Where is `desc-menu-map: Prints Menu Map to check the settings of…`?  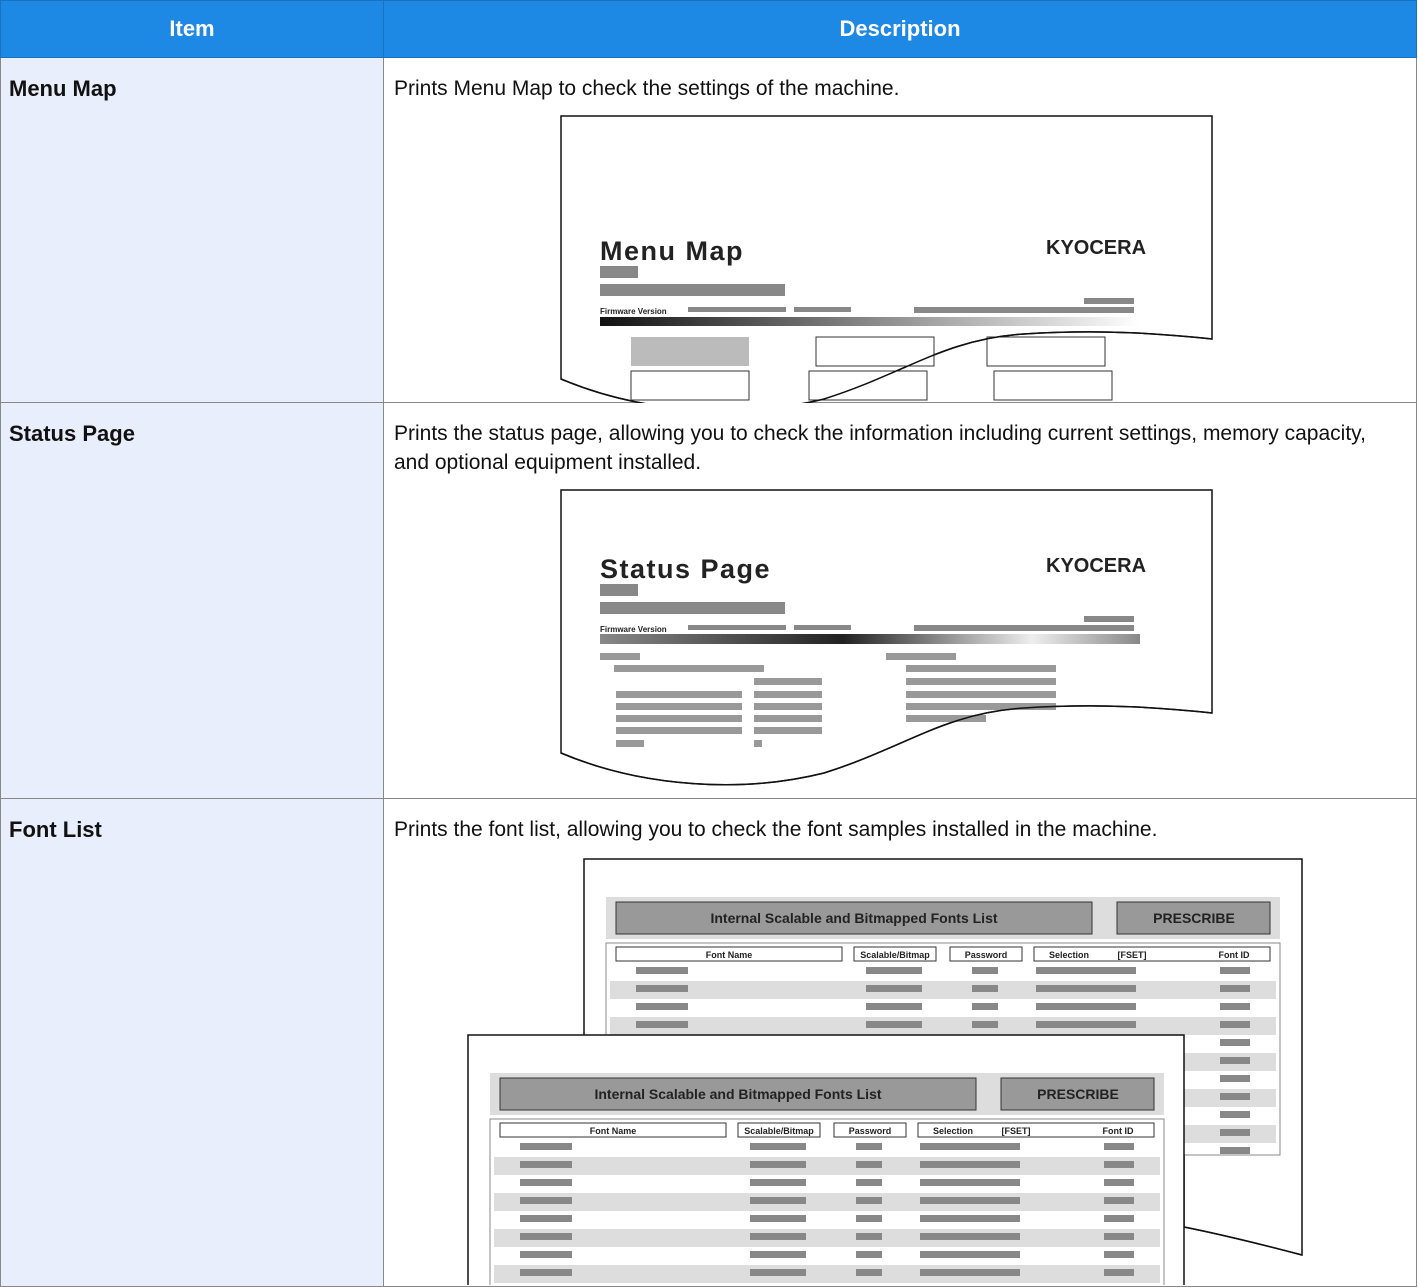 desc-menu-map: Prints Menu Map to check the settings of… is located at coordinates (647, 88).